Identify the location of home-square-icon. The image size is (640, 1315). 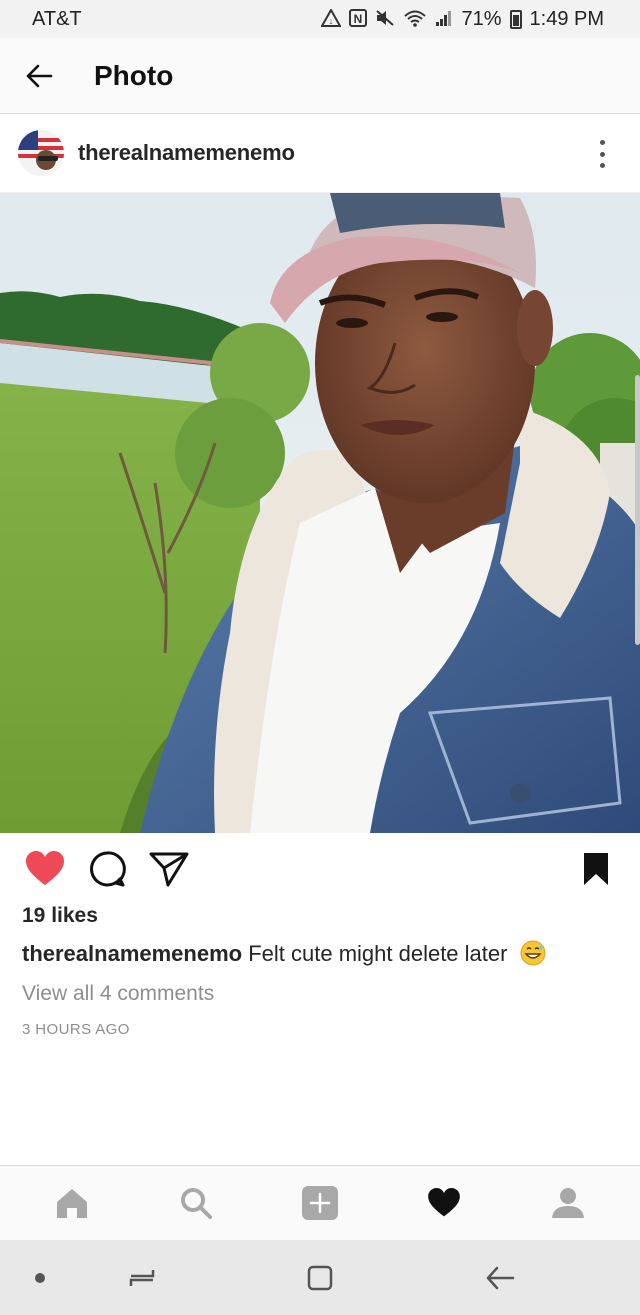
(320, 1278).